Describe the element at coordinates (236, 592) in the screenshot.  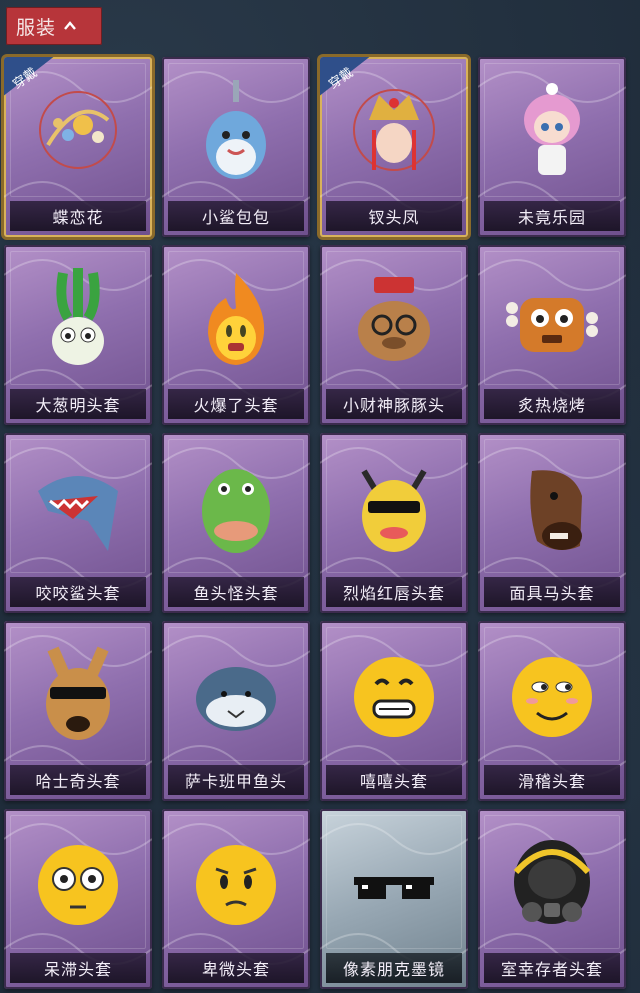
I see `item-name: 鱼头怪头套` at that location.